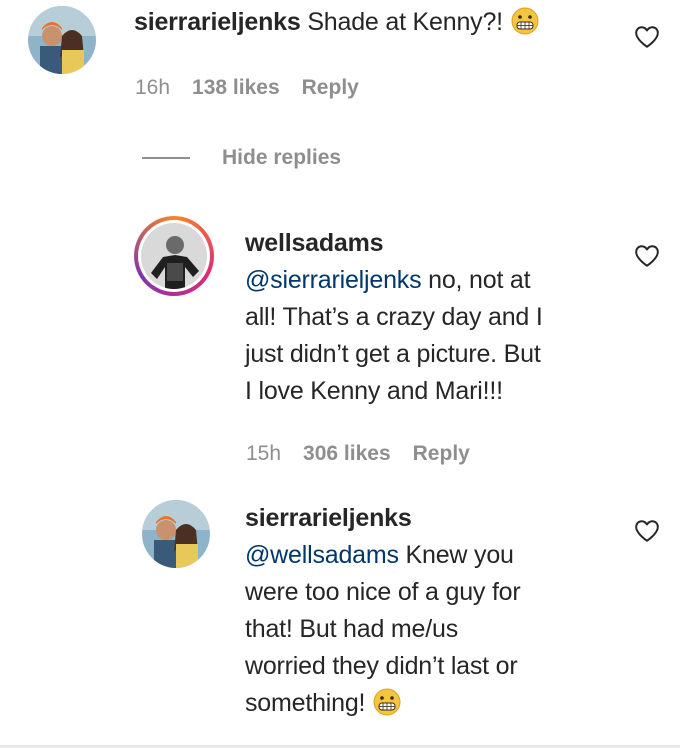 This screenshot has width=680, height=748. What do you see at coordinates (405, 22) in the screenshot?
I see `comment-1-body: Shade at Kenny?!` at bounding box center [405, 22].